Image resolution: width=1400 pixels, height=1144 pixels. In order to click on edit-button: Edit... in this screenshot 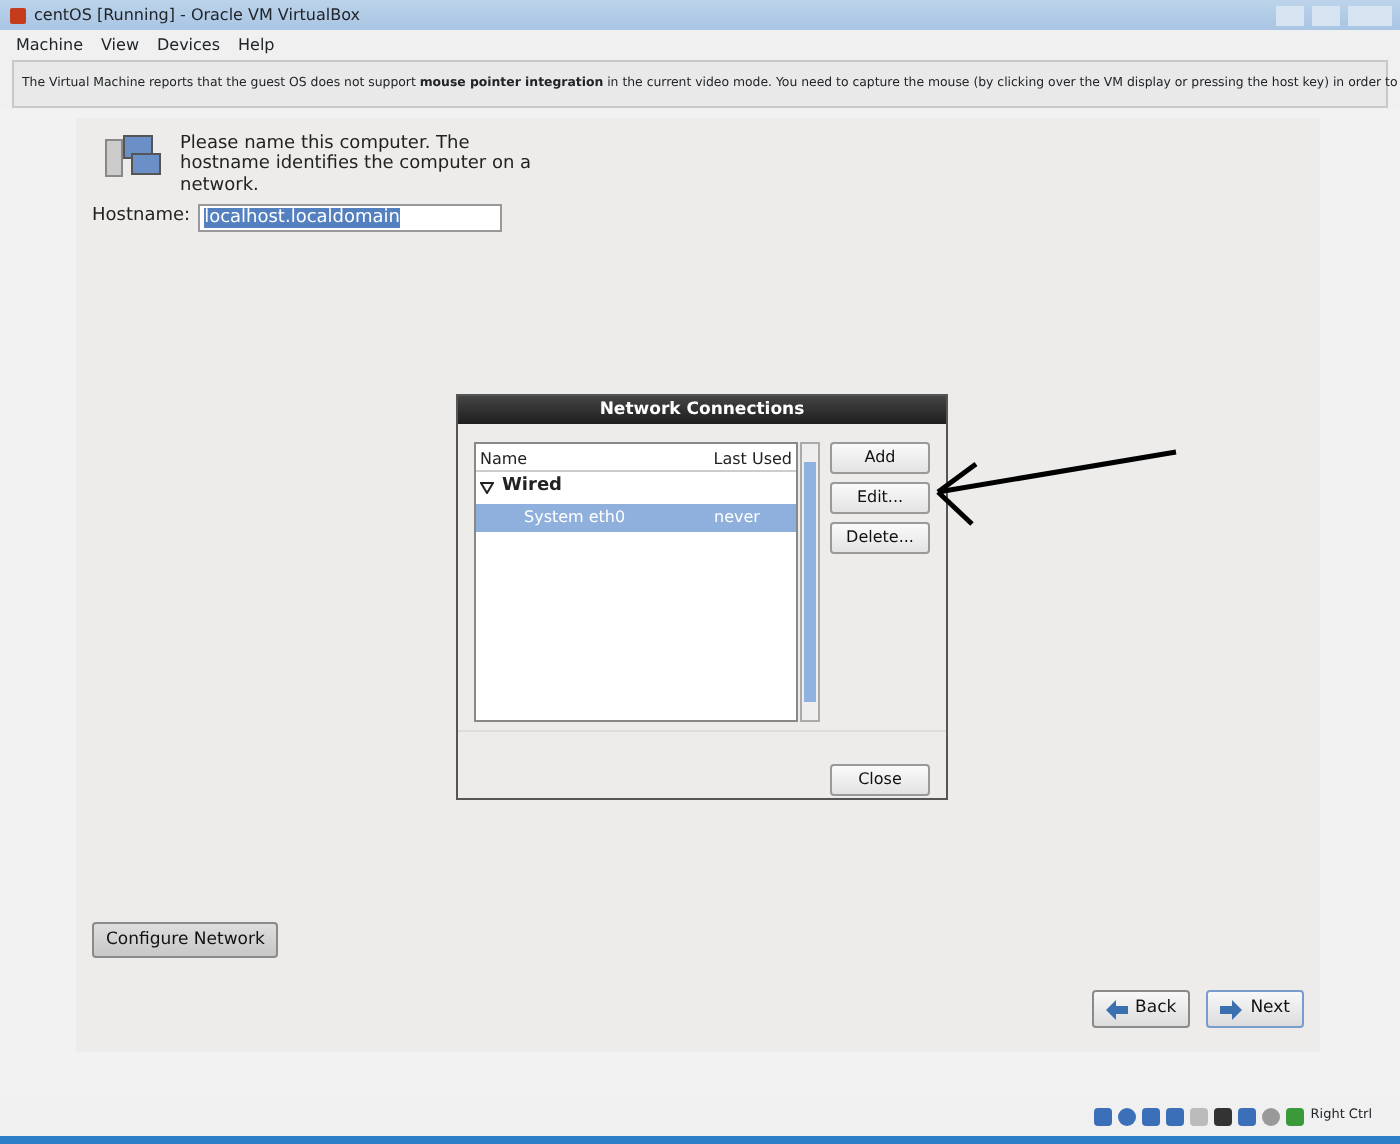, I will do `click(880, 498)`.